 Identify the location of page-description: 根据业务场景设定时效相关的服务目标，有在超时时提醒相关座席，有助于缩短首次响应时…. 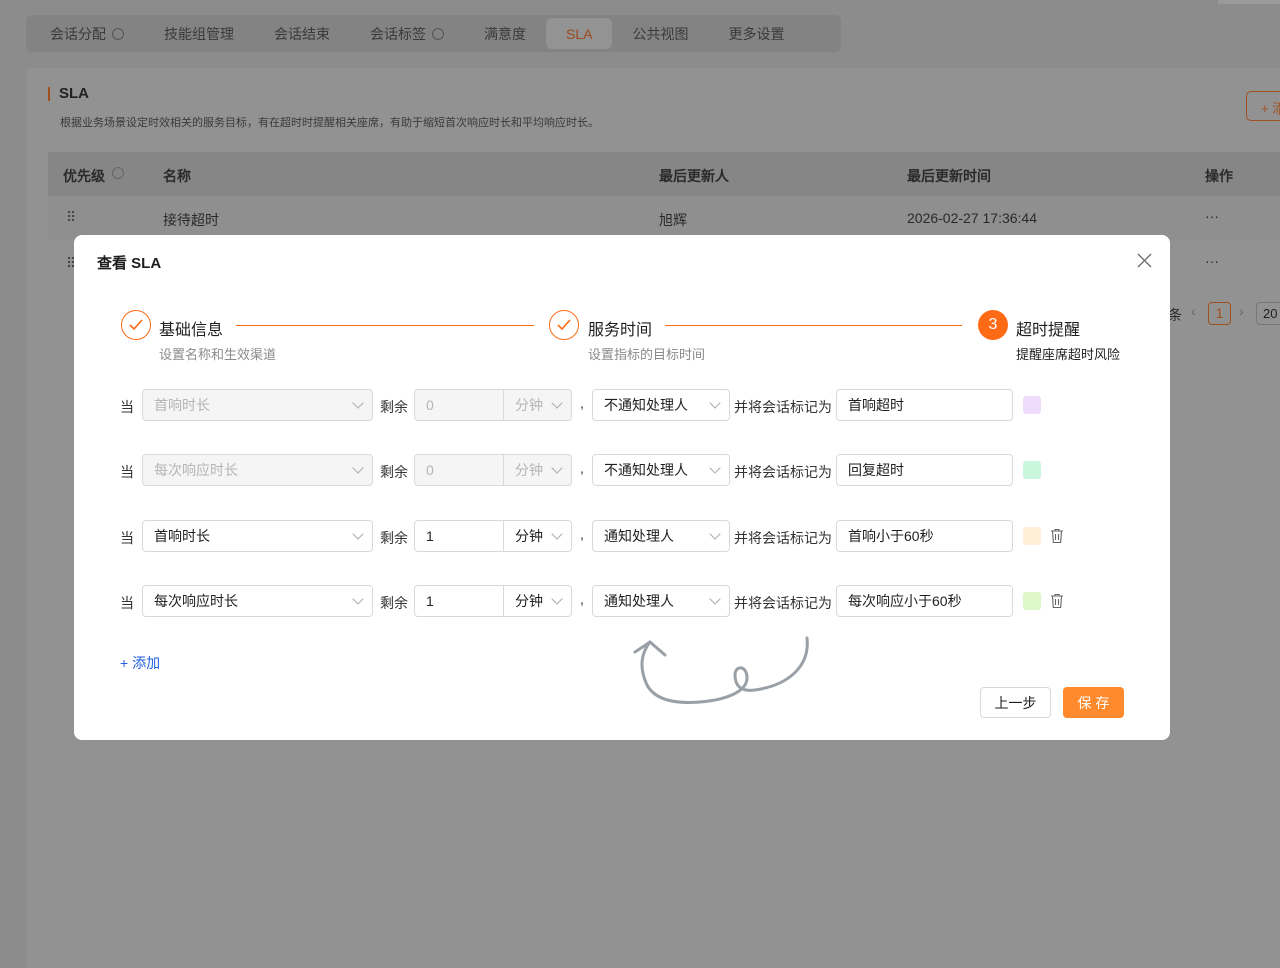
(329, 123).